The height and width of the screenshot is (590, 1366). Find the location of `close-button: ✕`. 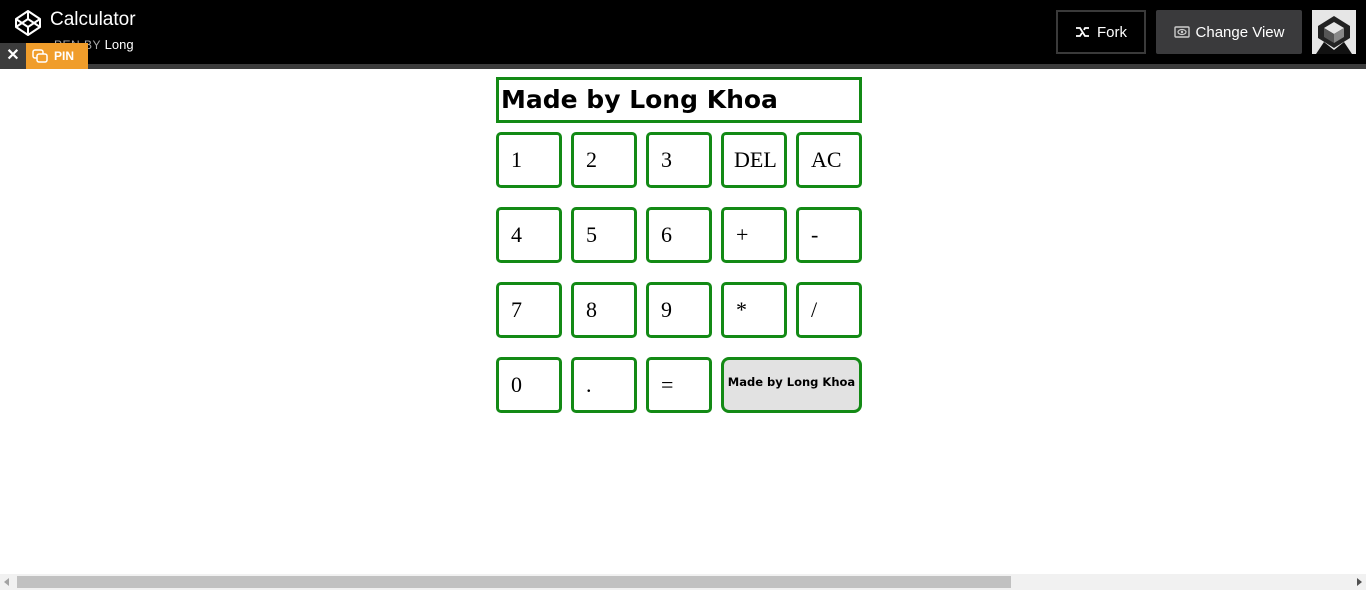

close-button: ✕ is located at coordinates (13, 56).